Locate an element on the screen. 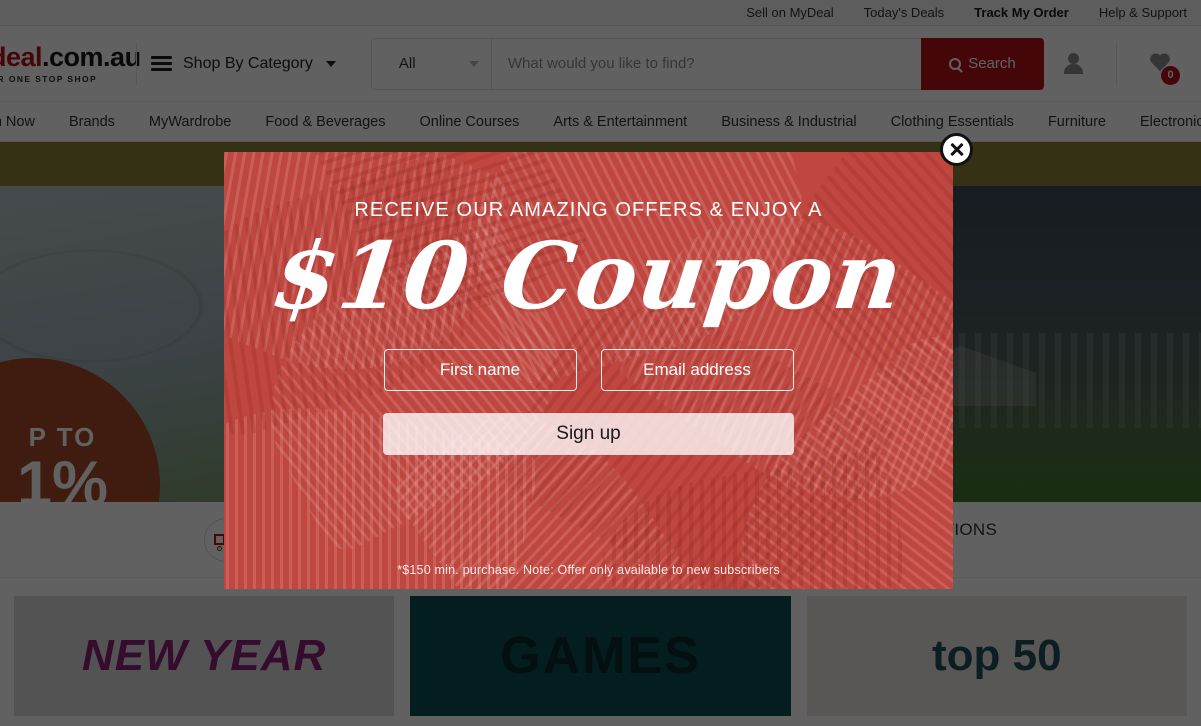 Image resolution: width=1201 pixels, height=726 pixels. modal-headline: $10 Coupon is located at coordinates (588, 276).